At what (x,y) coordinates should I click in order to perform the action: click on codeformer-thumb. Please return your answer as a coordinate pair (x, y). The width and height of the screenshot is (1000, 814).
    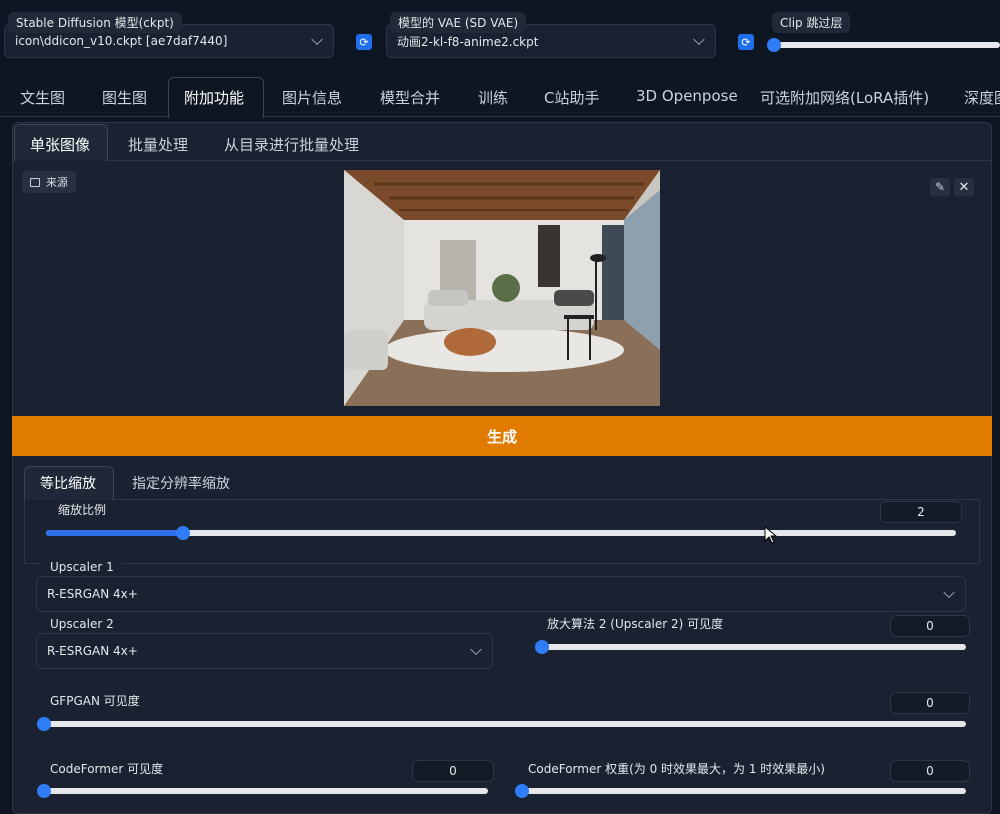
    Looking at the image, I should click on (44, 791).